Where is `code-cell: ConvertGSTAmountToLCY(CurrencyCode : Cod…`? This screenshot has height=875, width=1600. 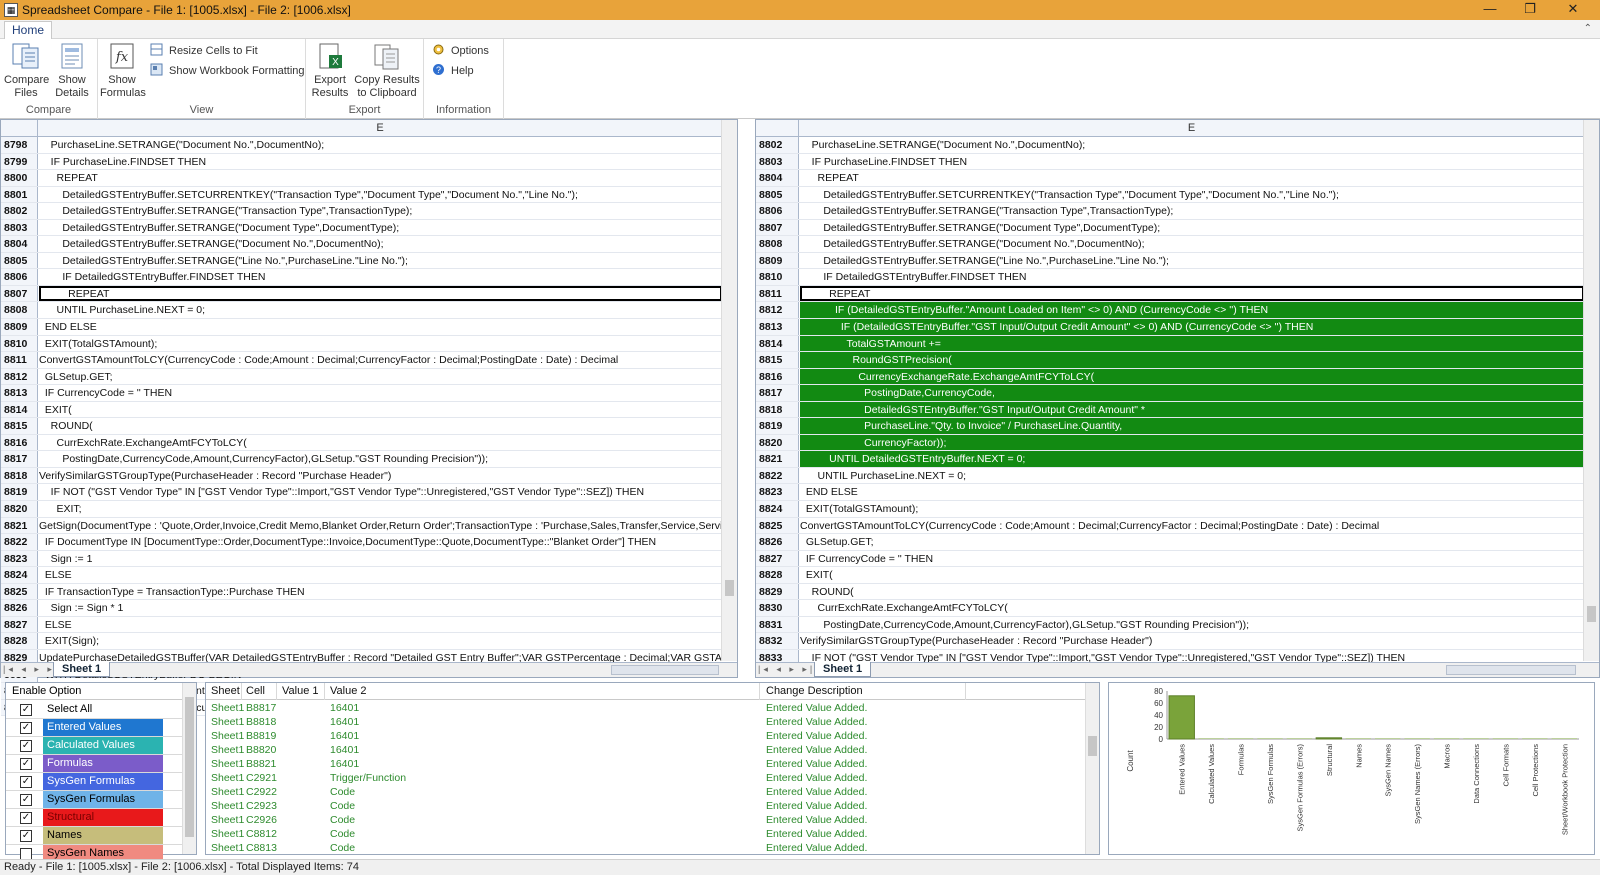 code-cell: ConvertGSTAmountToLCY(CurrencyCode : Cod… is located at coordinates (380, 360).